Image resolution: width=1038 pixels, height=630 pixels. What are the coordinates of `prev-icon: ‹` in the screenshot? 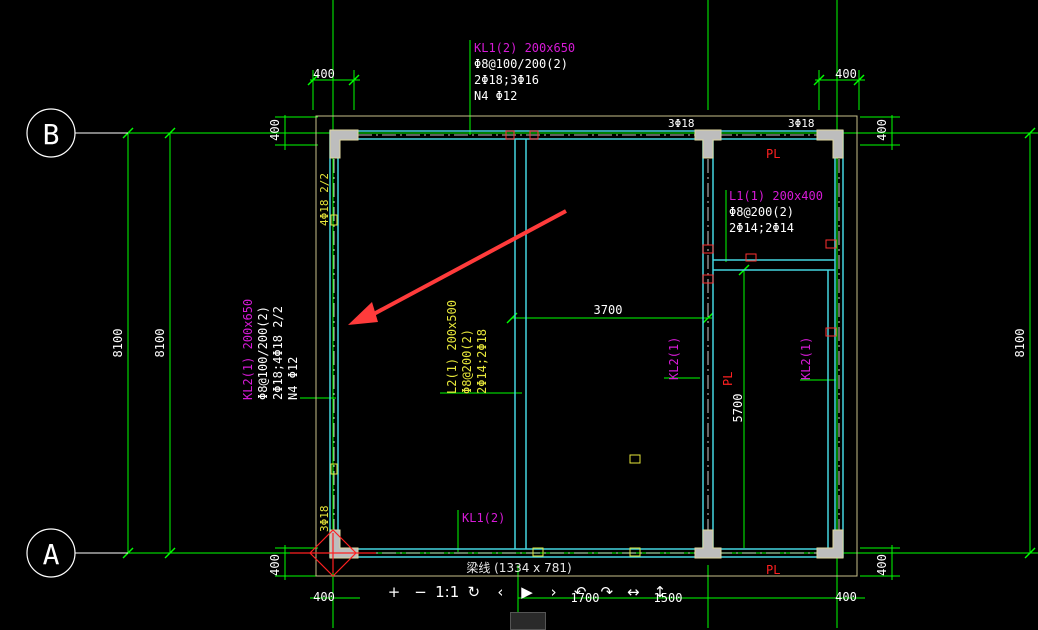 It's located at (500, 592).